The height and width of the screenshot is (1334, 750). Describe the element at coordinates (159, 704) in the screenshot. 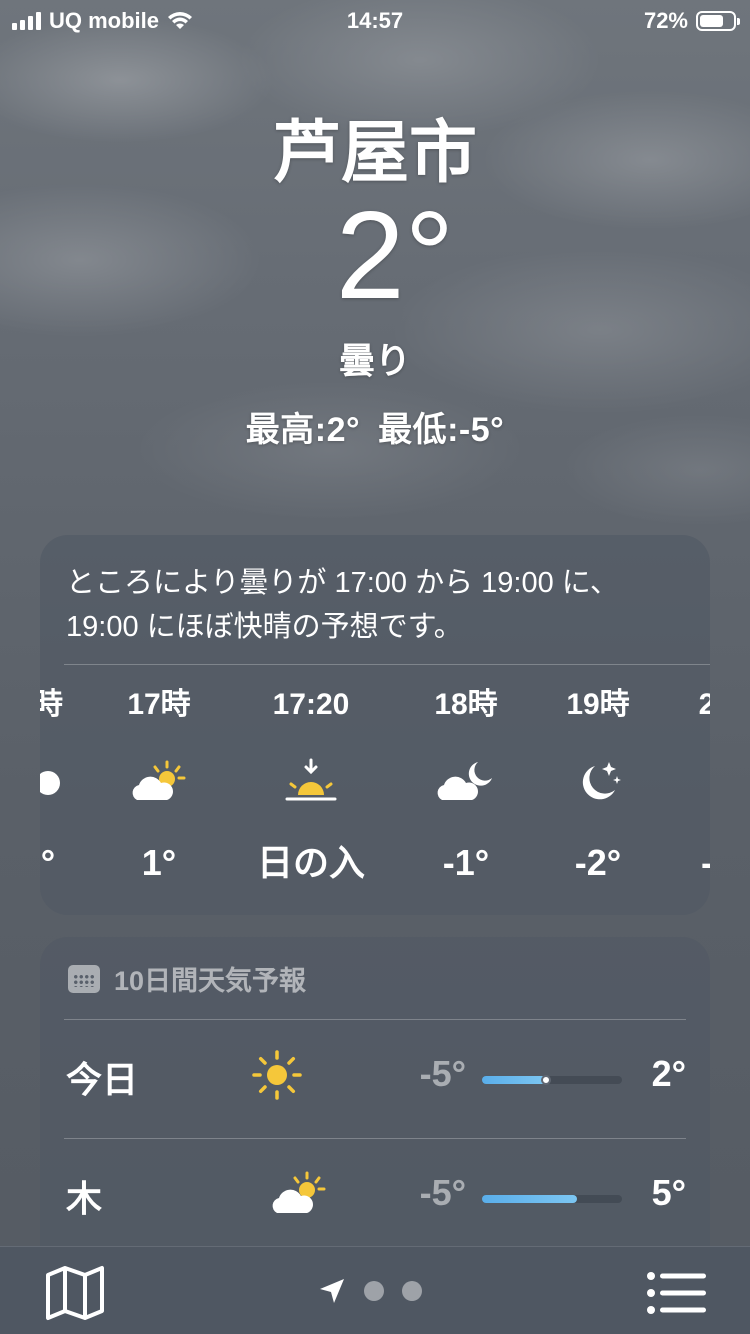

I see `hour-time: 17時` at that location.